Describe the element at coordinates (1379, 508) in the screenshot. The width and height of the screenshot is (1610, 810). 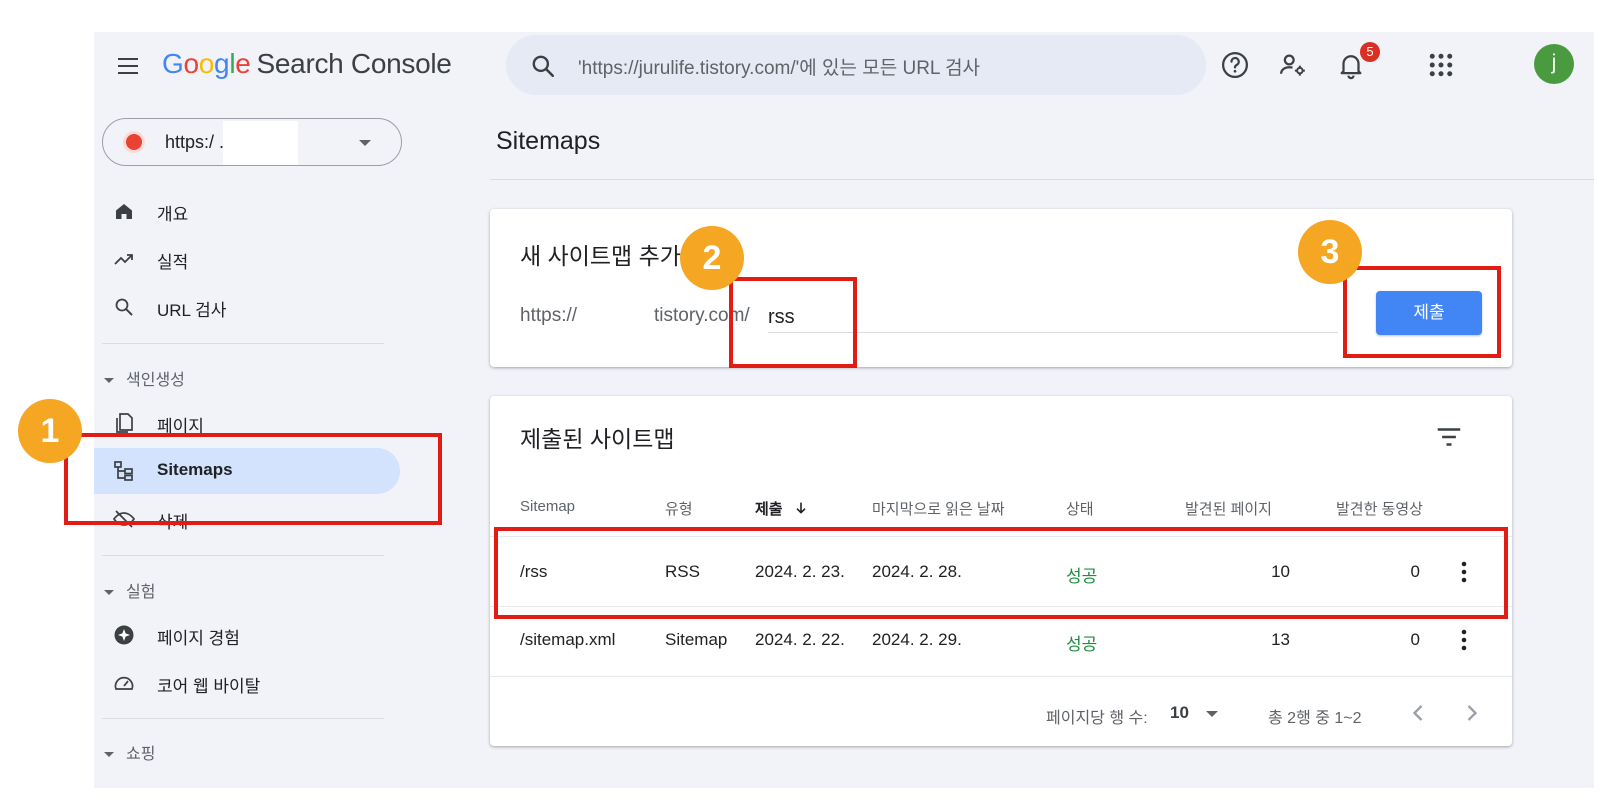
I see `column-header-discovered-videos: 발견한 동영상` at that location.